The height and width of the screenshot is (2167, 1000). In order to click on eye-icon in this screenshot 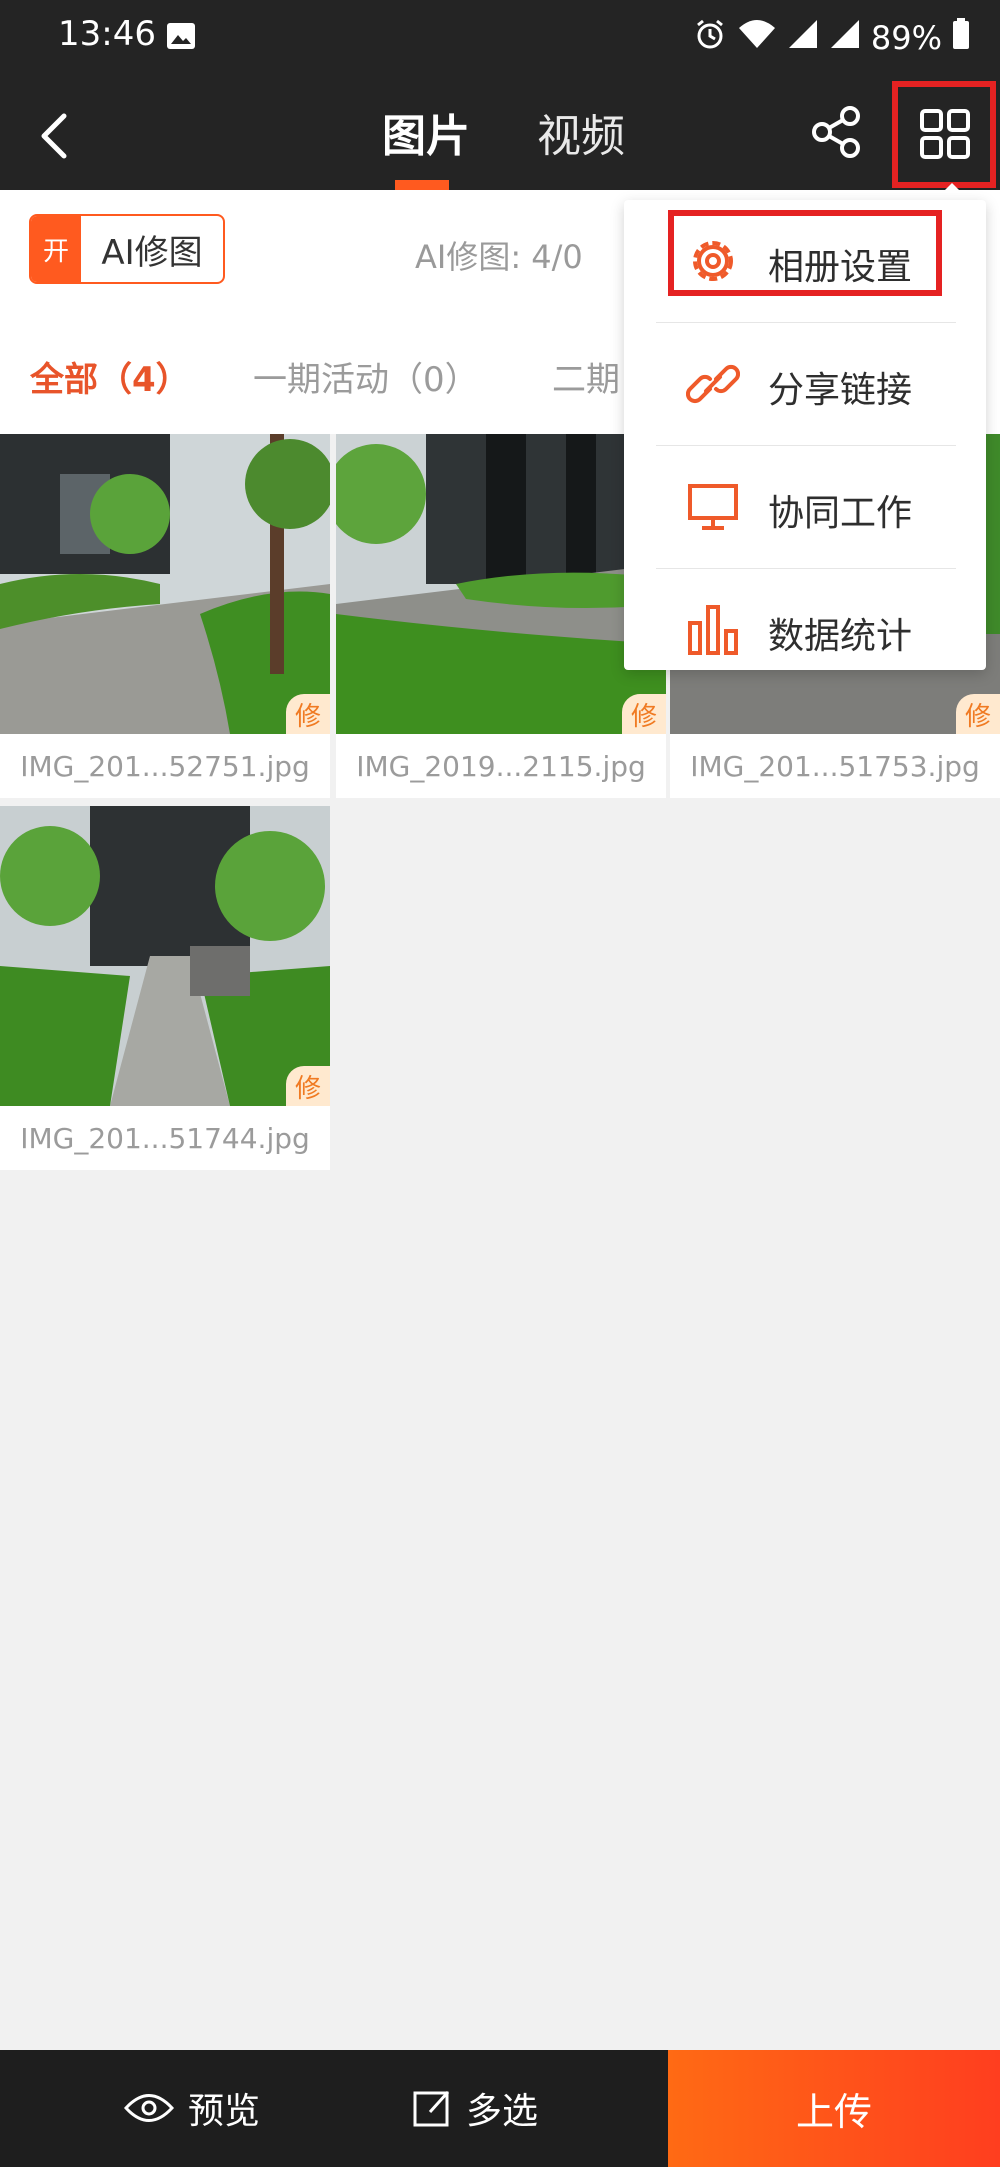, I will do `click(149, 2108)`.